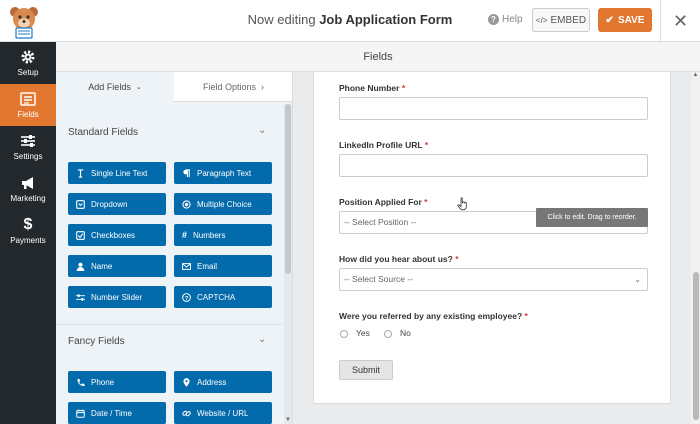  I want to click on sidebar-item-label: Setup, so click(28, 72).